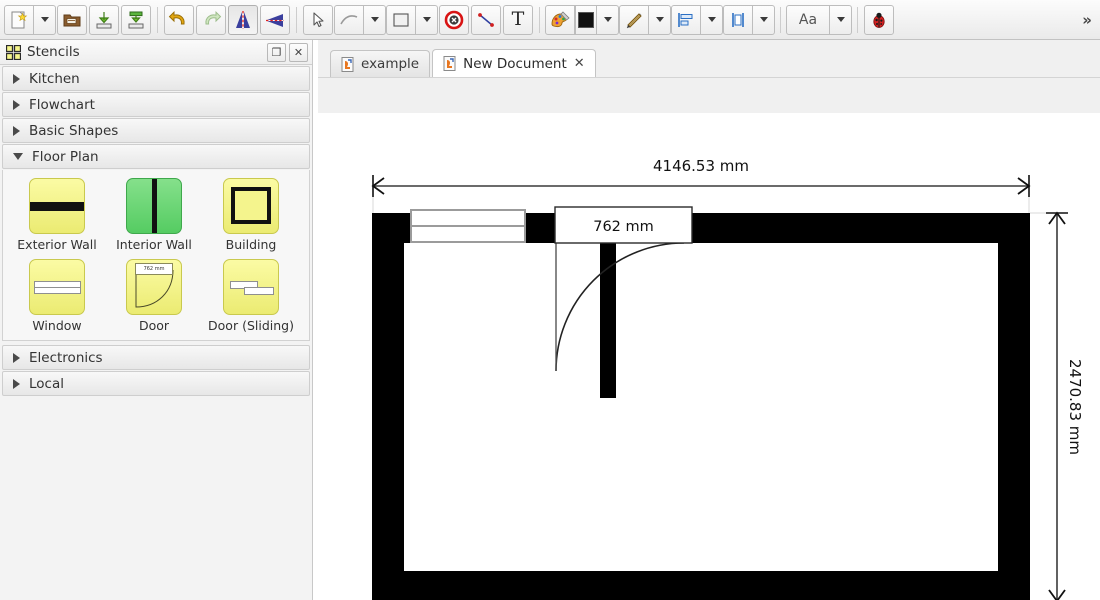  I want to click on line-tool-button, so click(349, 19).